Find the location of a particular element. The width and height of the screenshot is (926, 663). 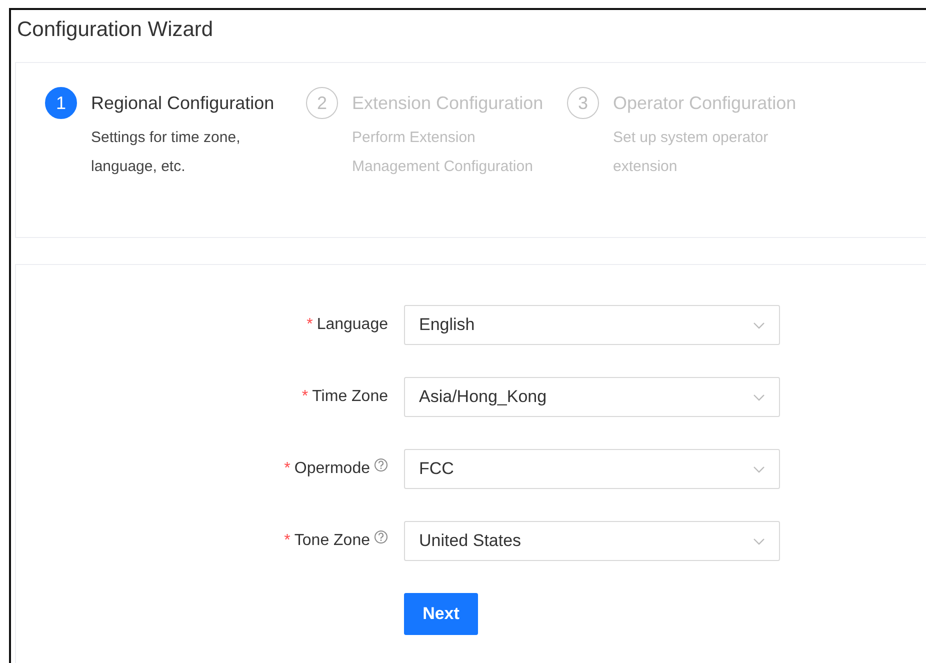

step-description: Perform Extension Management Configuration is located at coordinates (443, 152).